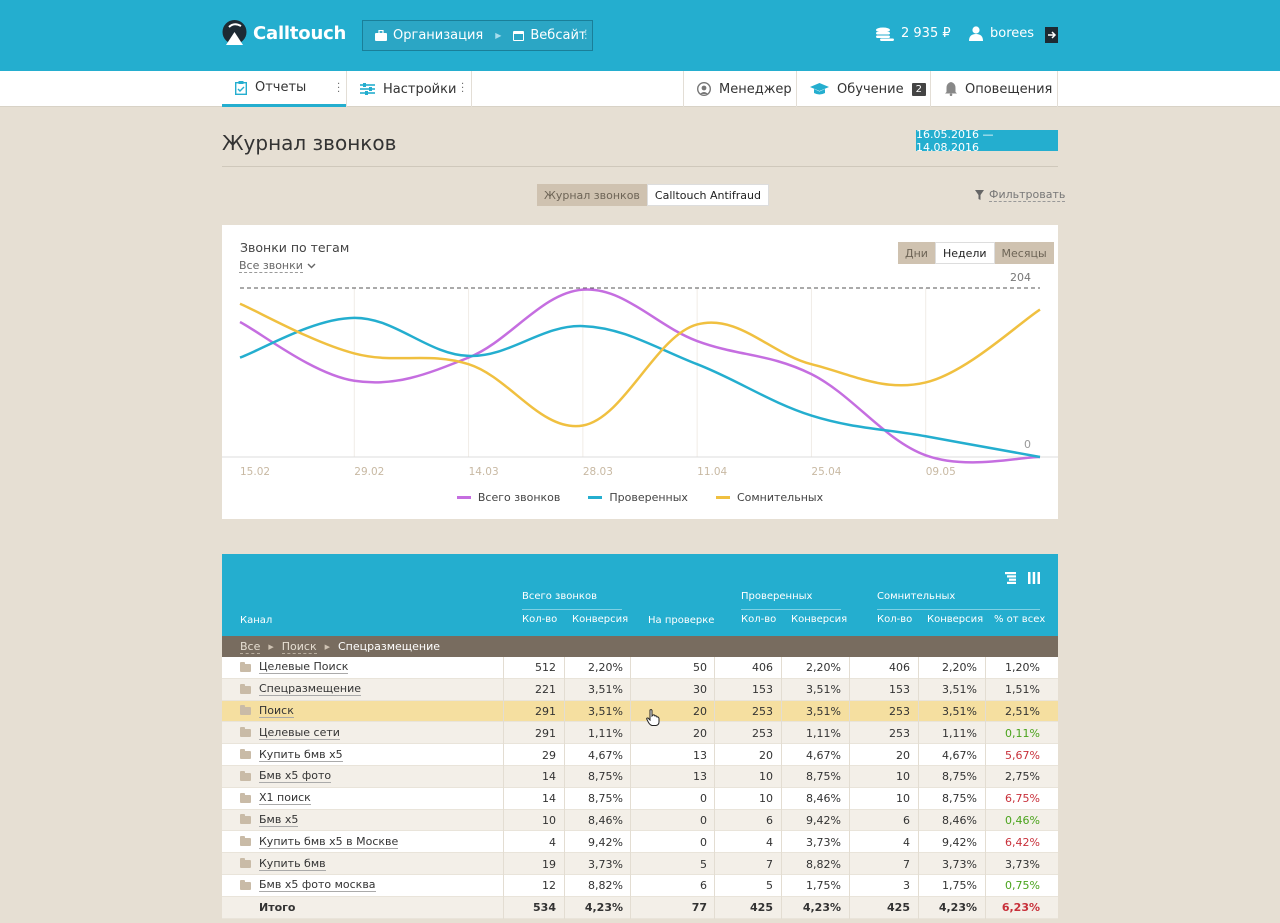 Image resolution: width=1280 pixels, height=923 pixels. Describe the element at coordinates (1051, 35) in the screenshot. I see `logout-icon` at that location.